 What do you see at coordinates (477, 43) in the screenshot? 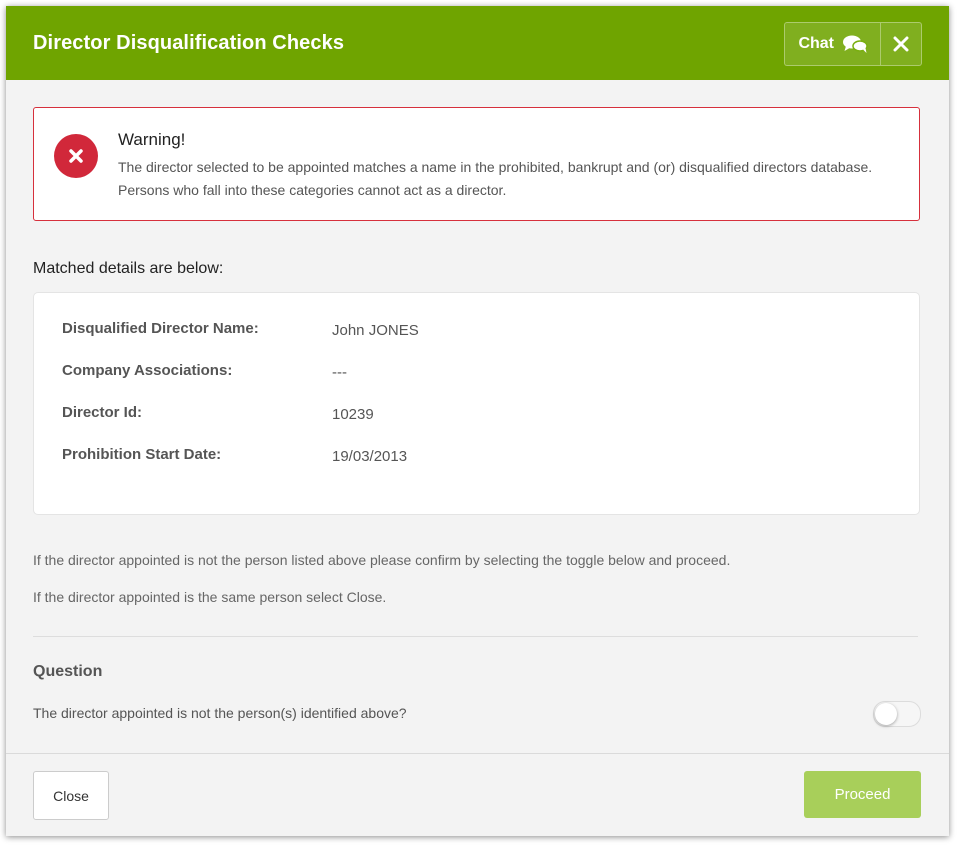
I see `modal-header: Director Disqualification Checks Chat` at bounding box center [477, 43].